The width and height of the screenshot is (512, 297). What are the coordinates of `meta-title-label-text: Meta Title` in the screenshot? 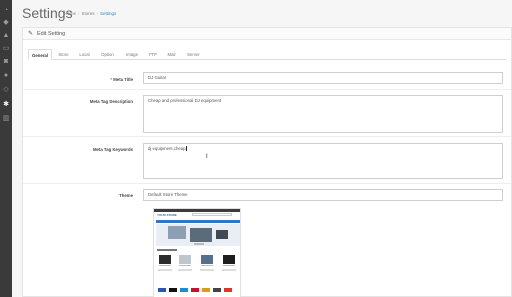 It's located at (123, 79).